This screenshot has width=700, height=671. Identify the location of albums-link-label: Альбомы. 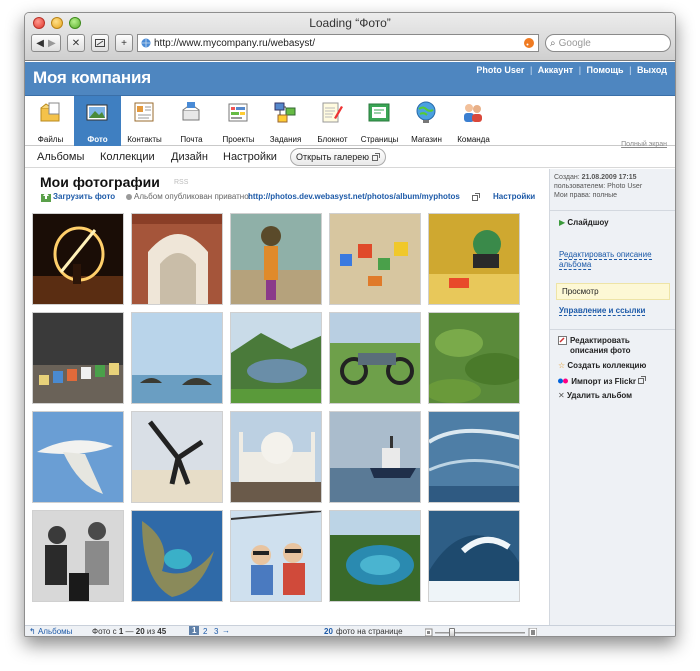
(55, 631).